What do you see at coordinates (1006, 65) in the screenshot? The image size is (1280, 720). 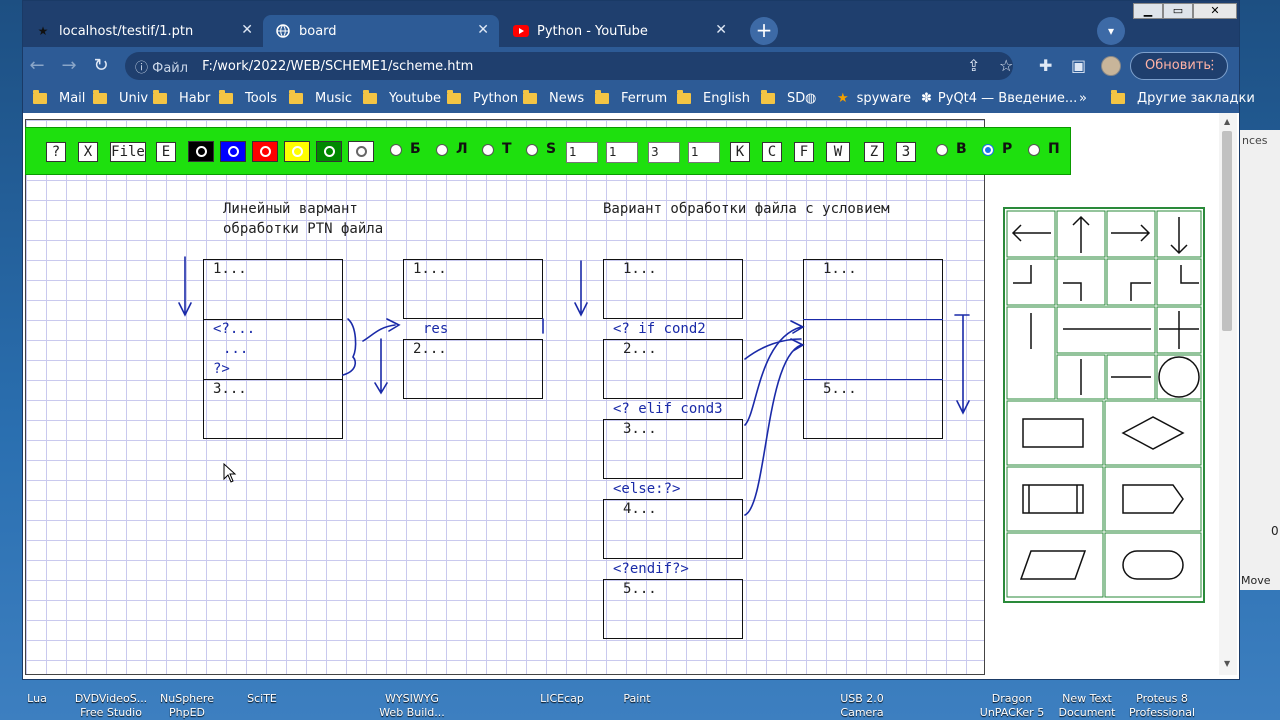 I see `bookmark-star-icon: ☆` at bounding box center [1006, 65].